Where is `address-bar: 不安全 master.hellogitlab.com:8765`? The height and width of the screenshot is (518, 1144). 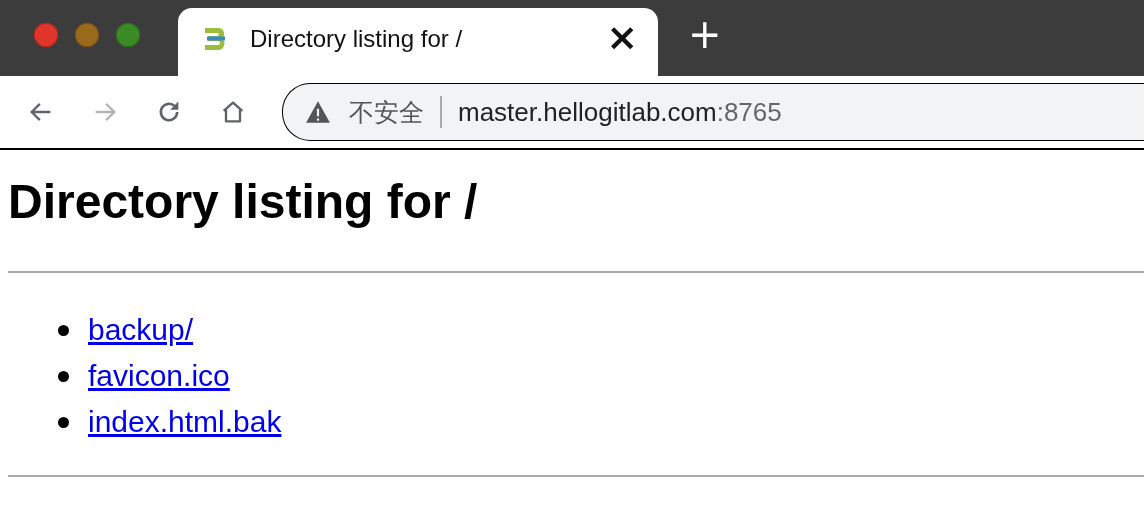 address-bar: 不安全 master.hellogitlab.com:8765 is located at coordinates (713, 112).